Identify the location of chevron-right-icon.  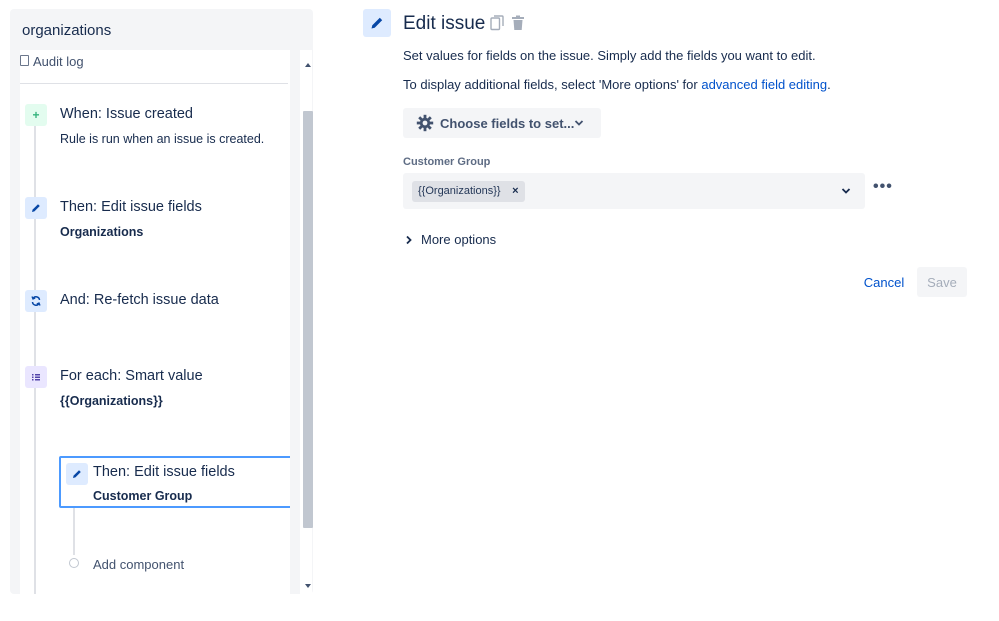
(409, 240).